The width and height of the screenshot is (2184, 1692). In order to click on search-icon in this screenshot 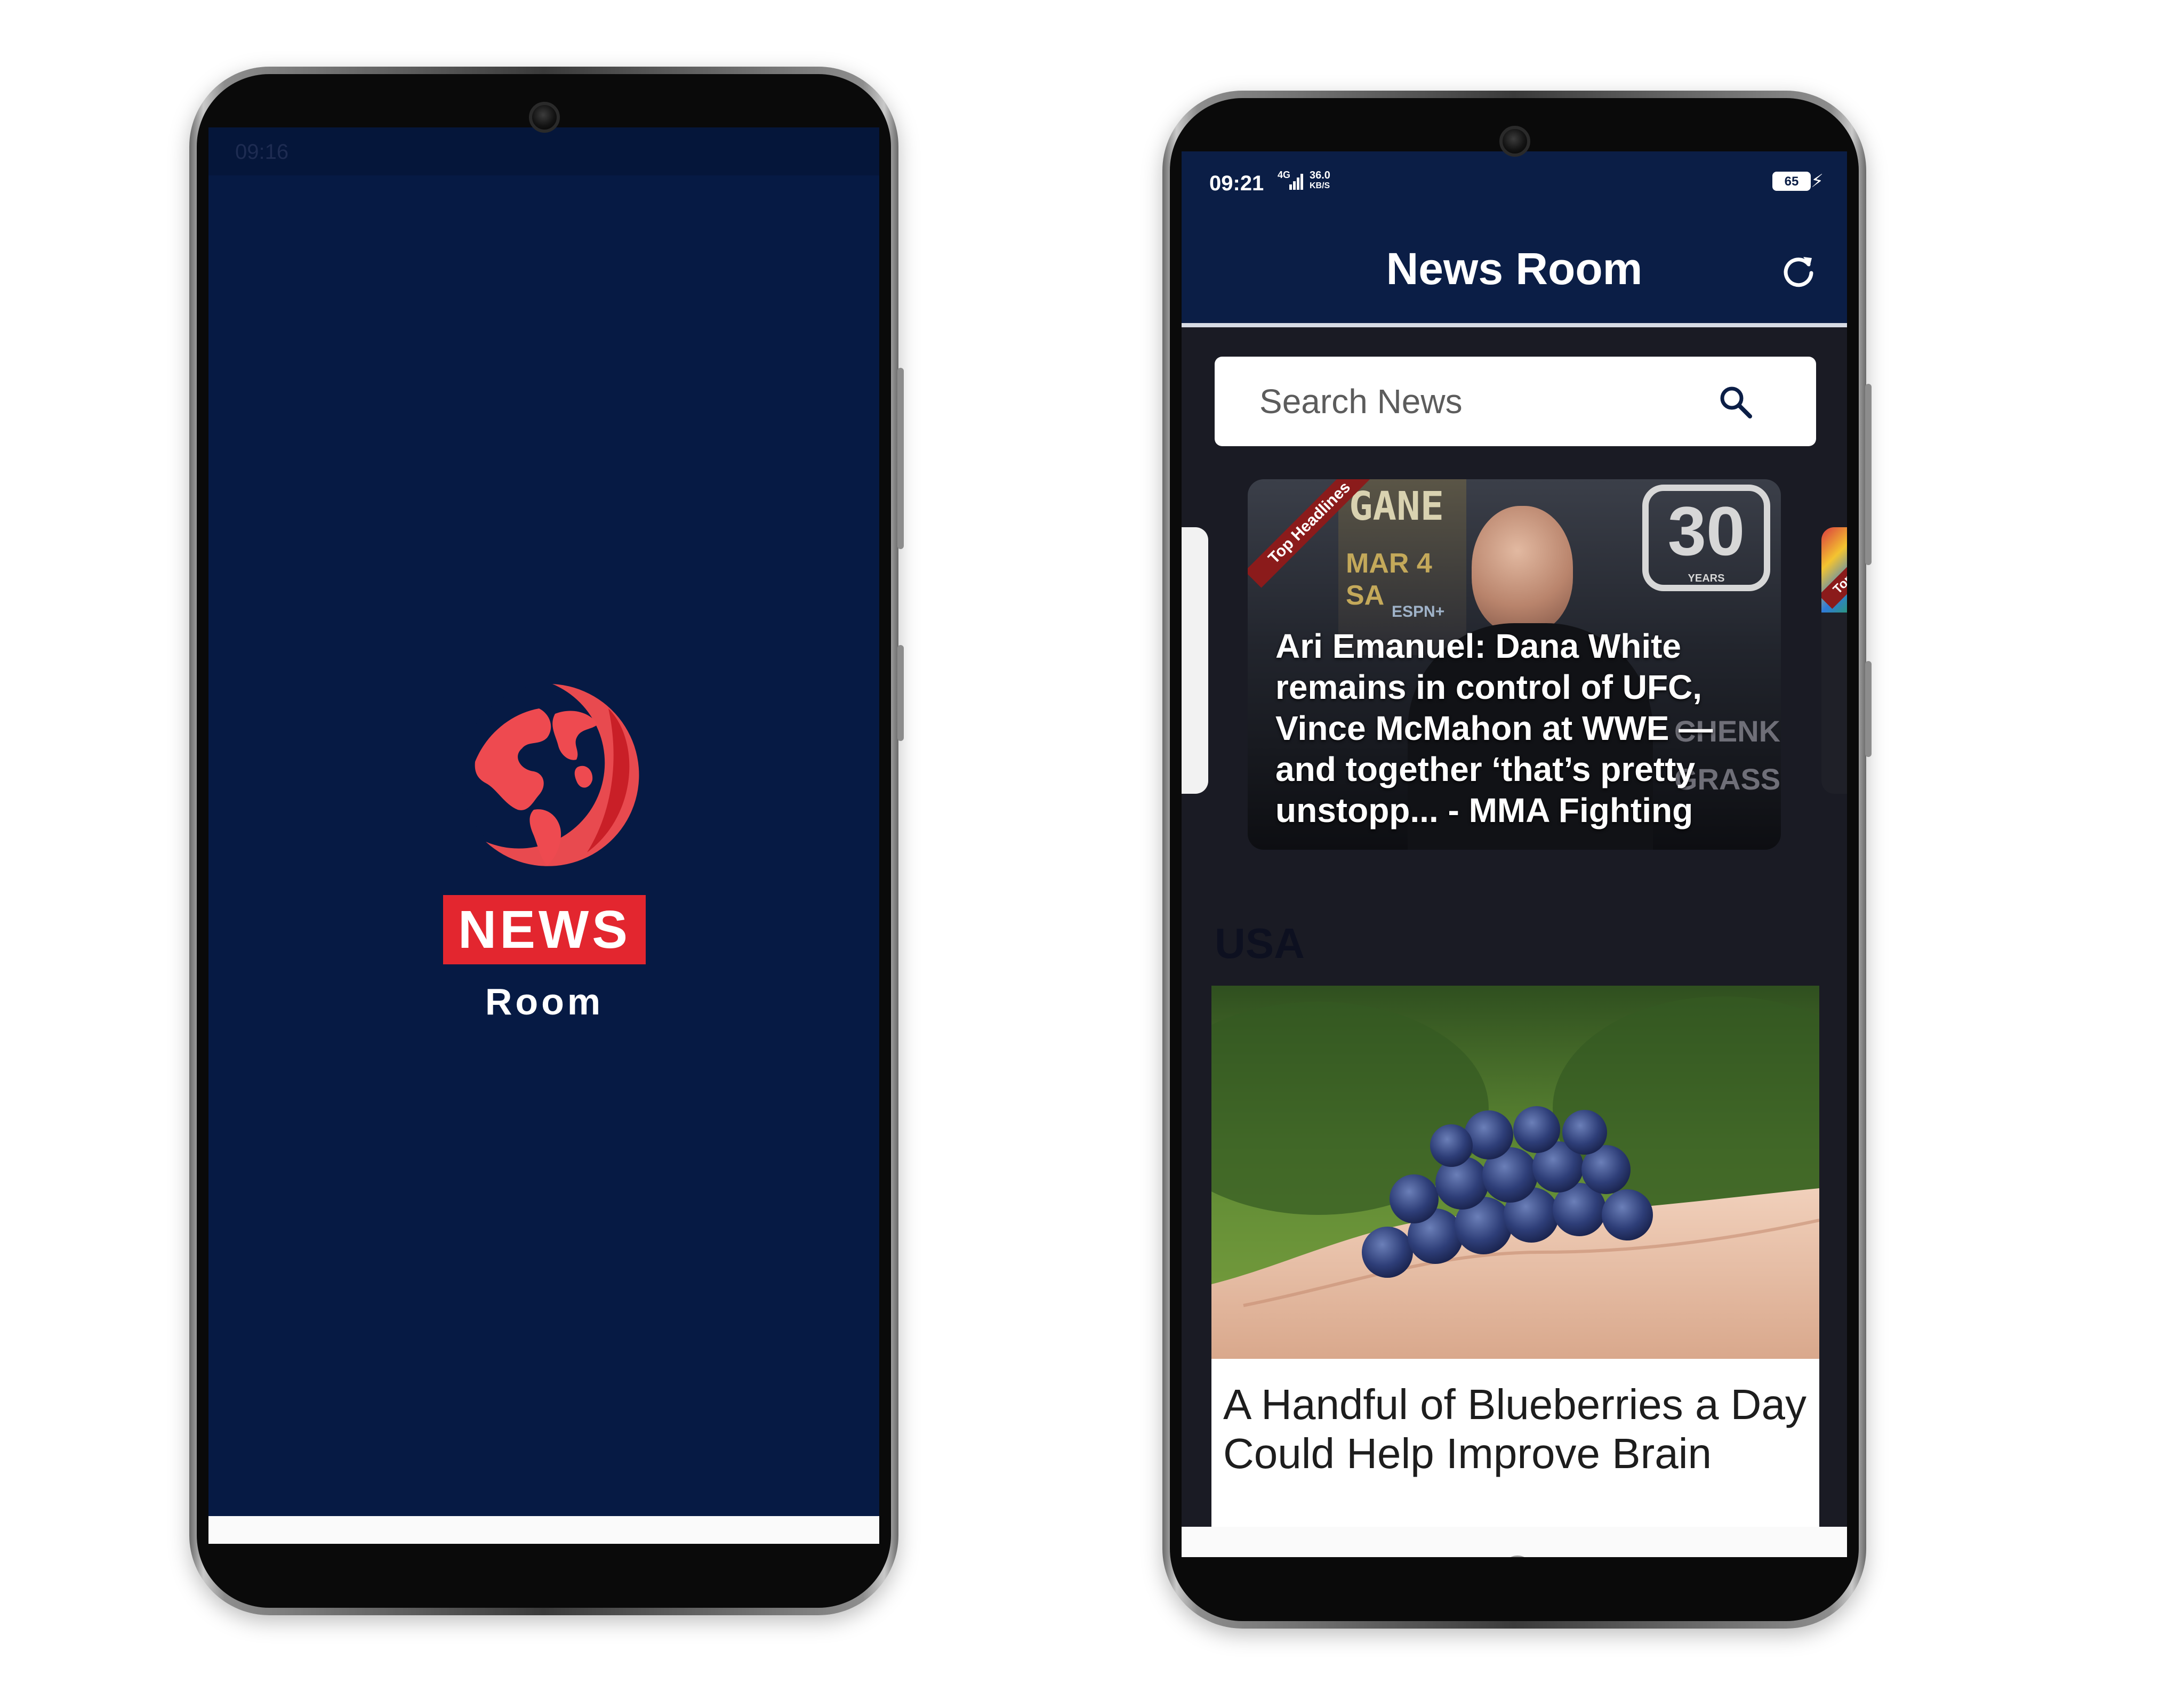, I will do `click(1735, 402)`.